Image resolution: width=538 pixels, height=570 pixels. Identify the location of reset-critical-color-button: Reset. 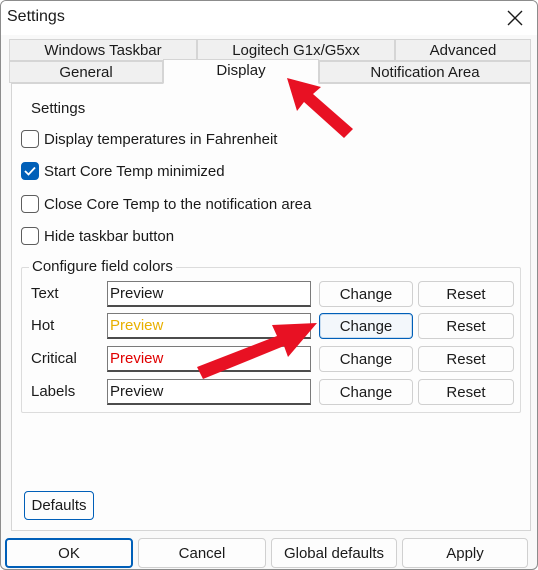
(466, 359).